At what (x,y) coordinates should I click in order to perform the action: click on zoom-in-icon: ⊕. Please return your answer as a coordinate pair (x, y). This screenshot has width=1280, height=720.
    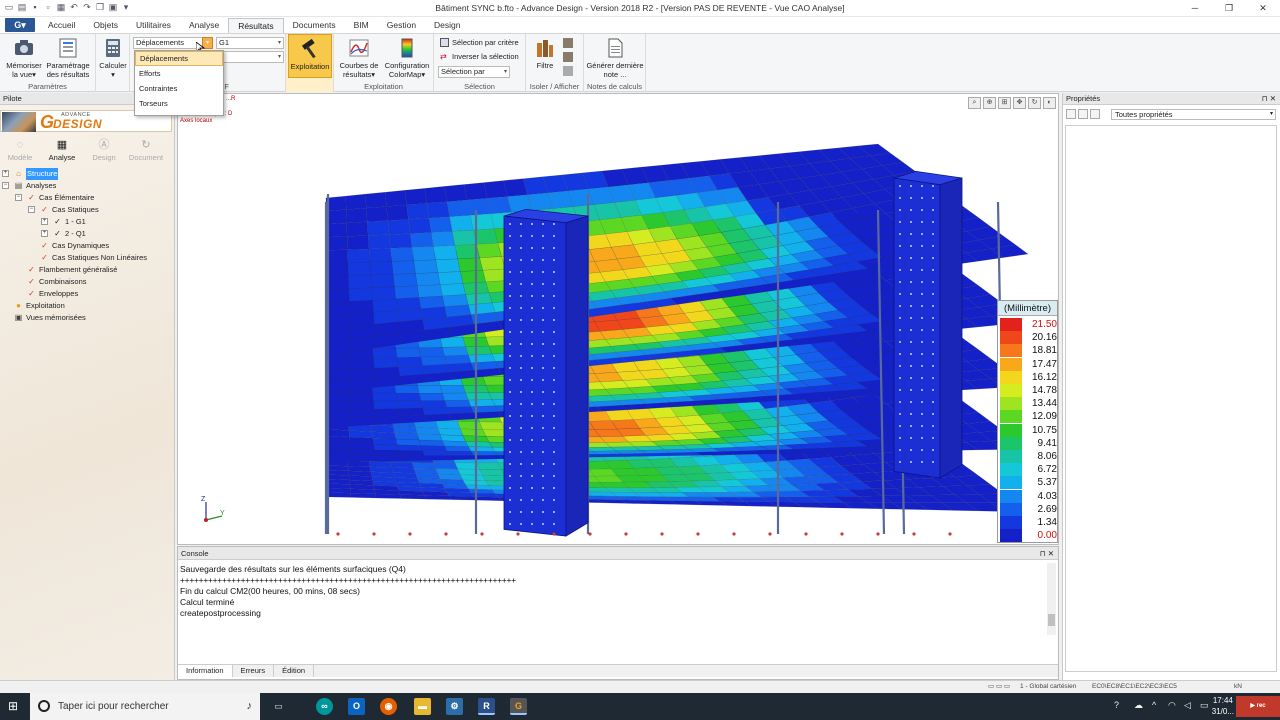
    Looking at the image, I should click on (989, 103).